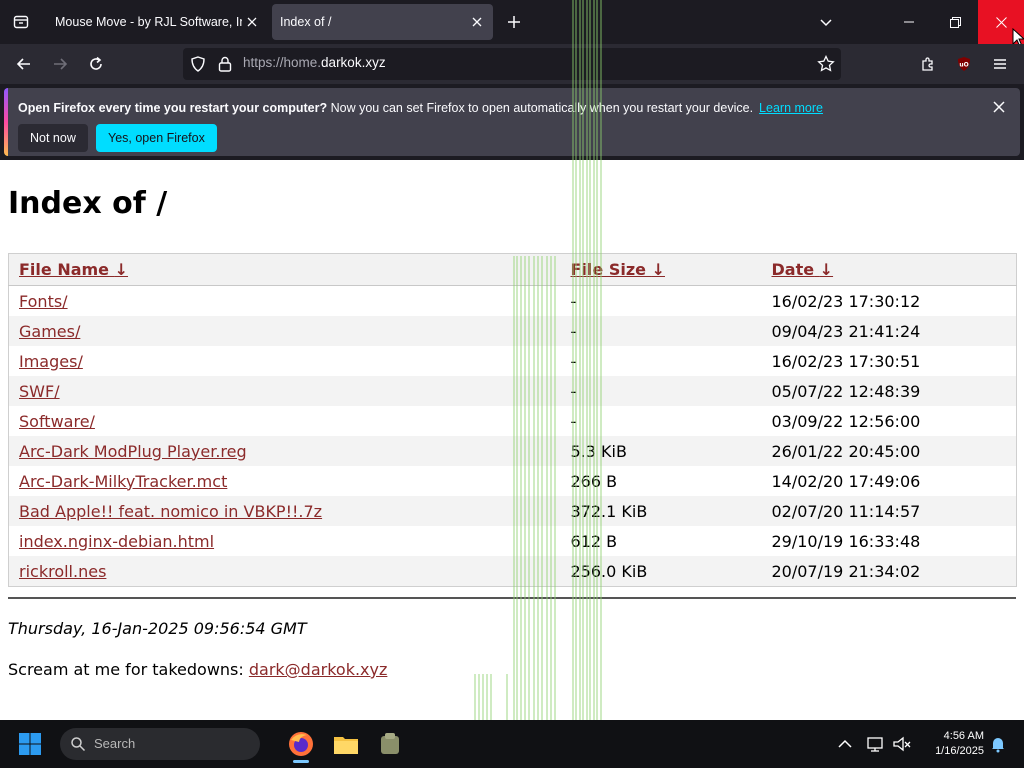 The image size is (1024, 768). I want to click on active-app-indicator, so click(301, 761).